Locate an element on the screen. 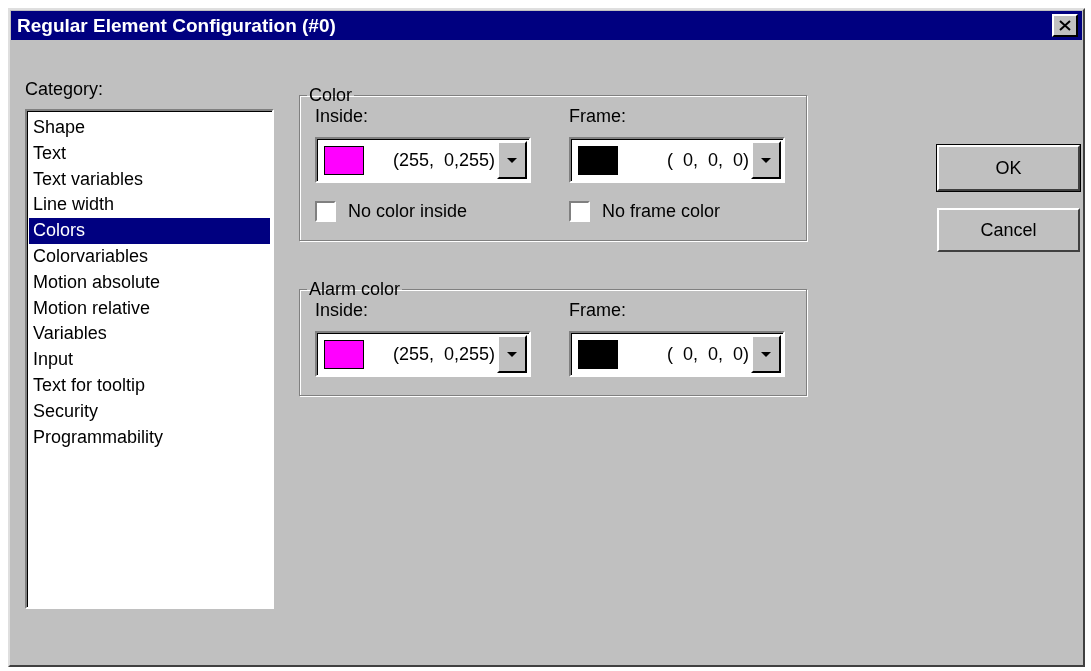 This screenshot has width=1091, height=671. checkbox-label: No frame color is located at coordinates (661, 211).